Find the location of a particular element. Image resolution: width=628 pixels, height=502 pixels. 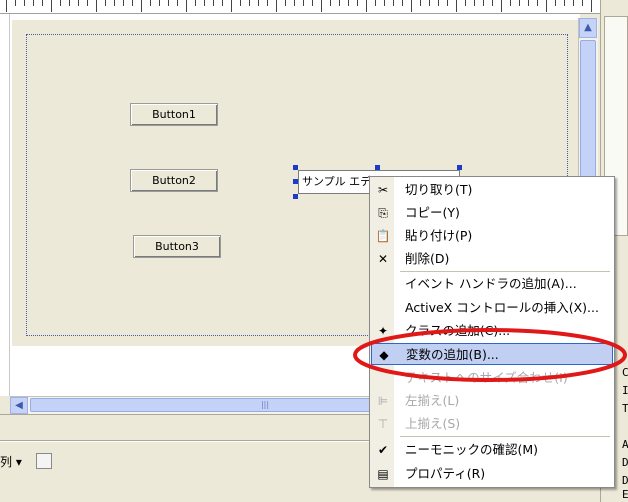

add-class-icon: ✦ is located at coordinates (383, 331).